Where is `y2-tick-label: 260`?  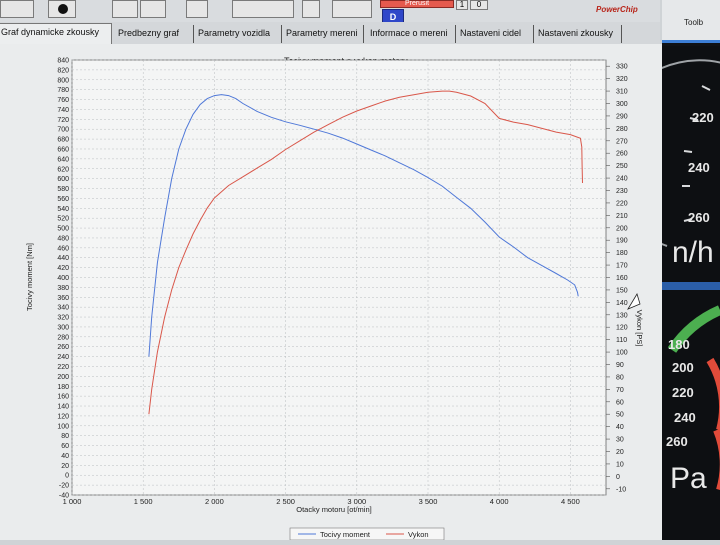
y2-tick-label: 260 is located at coordinates (622, 154).